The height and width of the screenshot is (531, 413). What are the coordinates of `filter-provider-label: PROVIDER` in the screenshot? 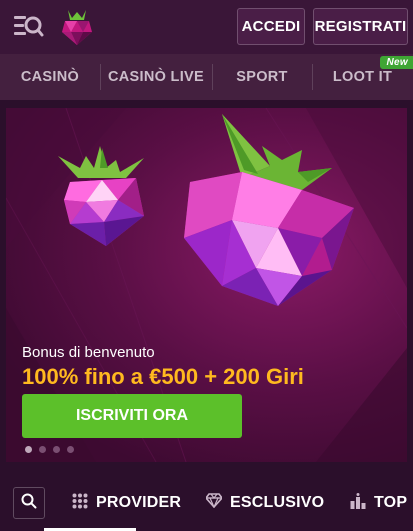 It's located at (139, 502).